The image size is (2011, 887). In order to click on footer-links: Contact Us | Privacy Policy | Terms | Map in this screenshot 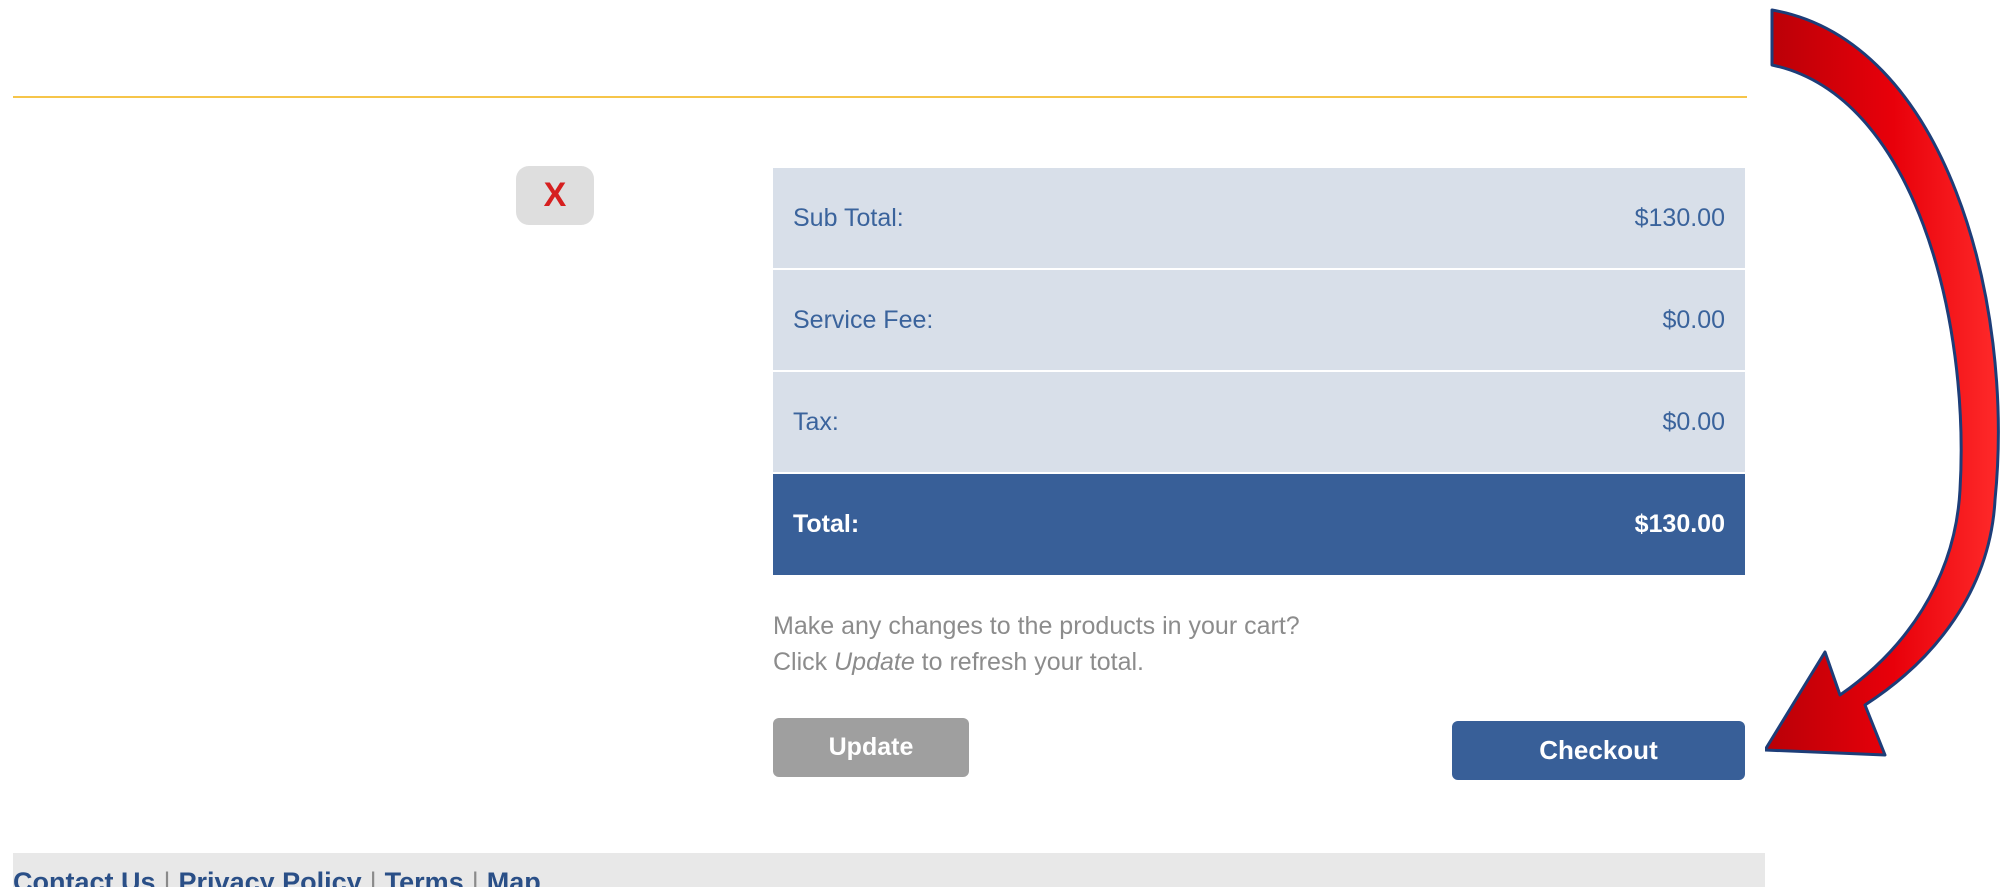, I will do `click(277, 877)`.